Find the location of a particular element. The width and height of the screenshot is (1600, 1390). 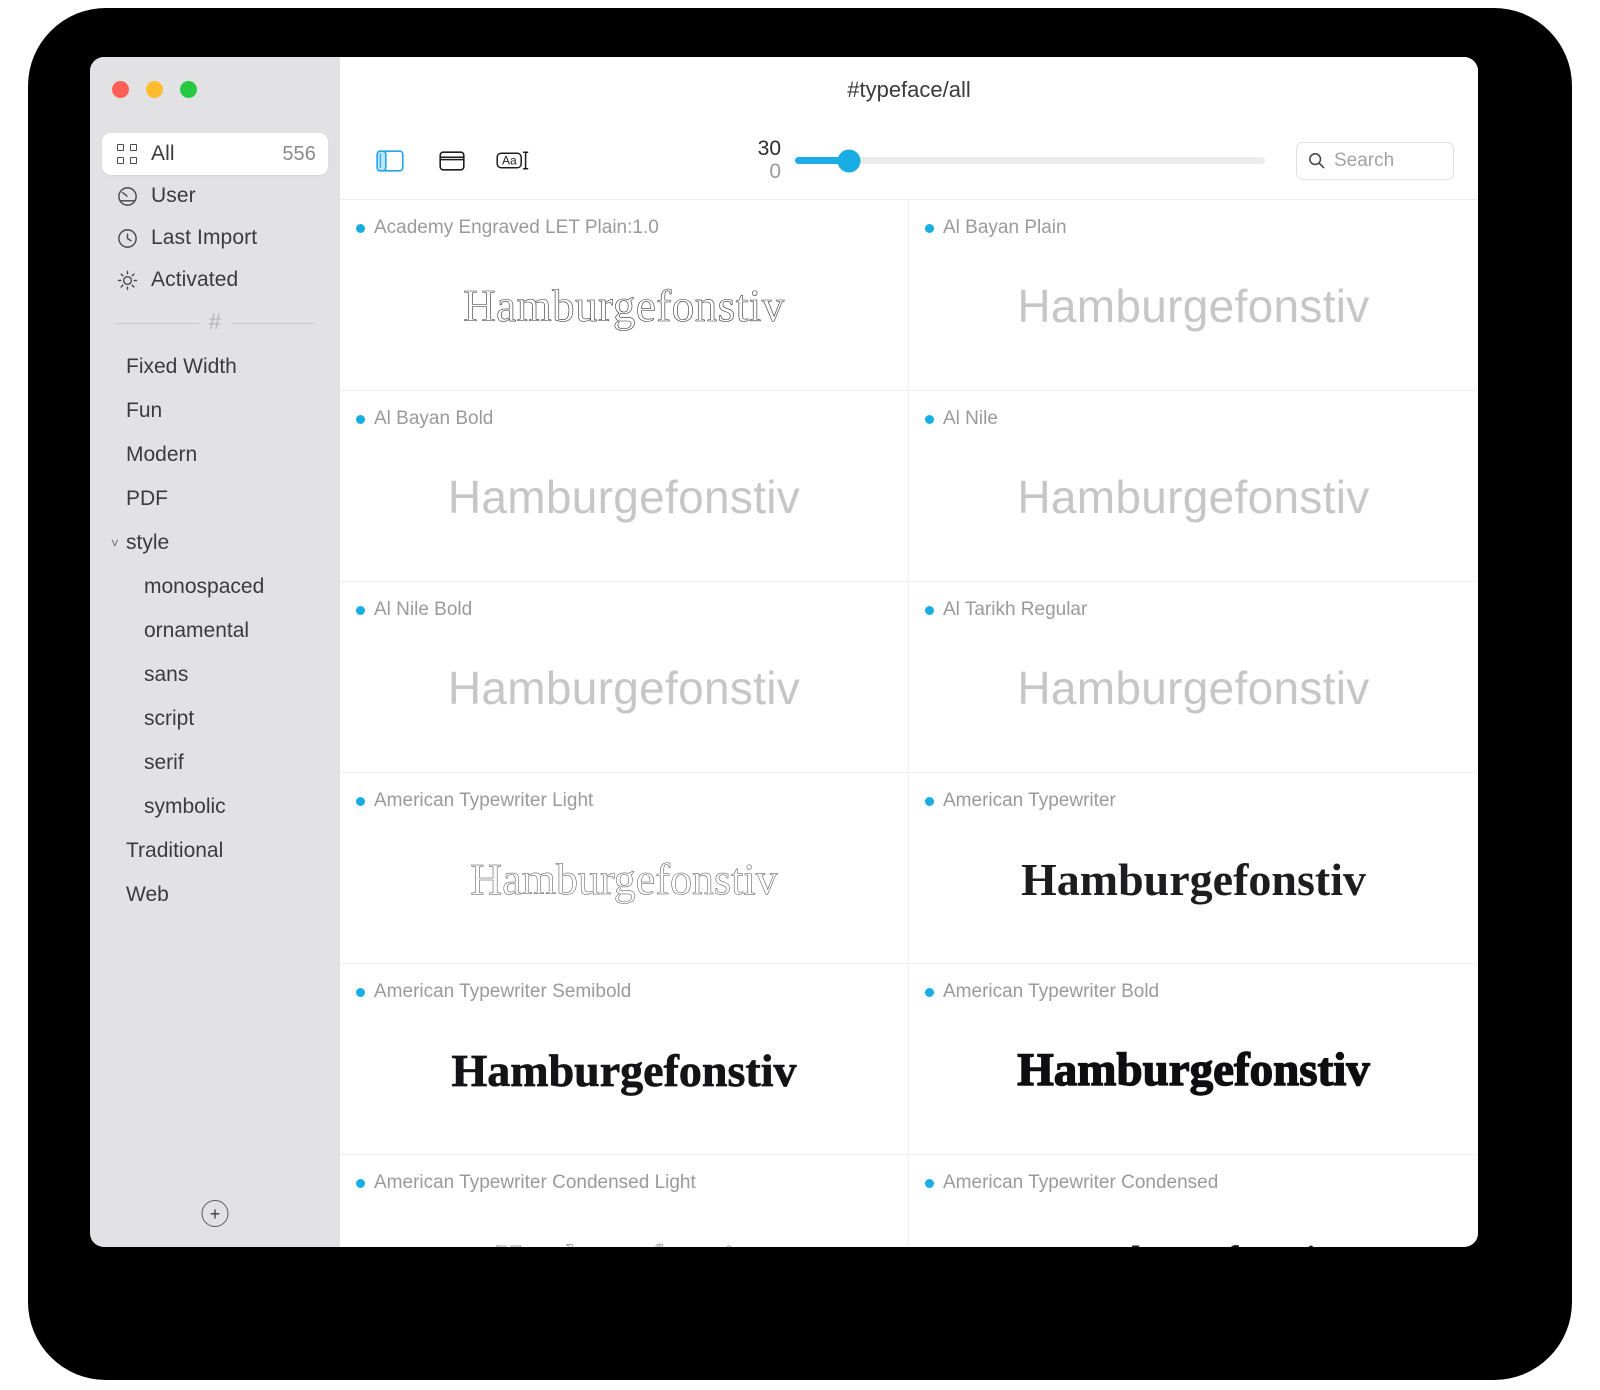

font-card: American Typewriter Hamburgefonstiv is located at coordinates (1193, 868).